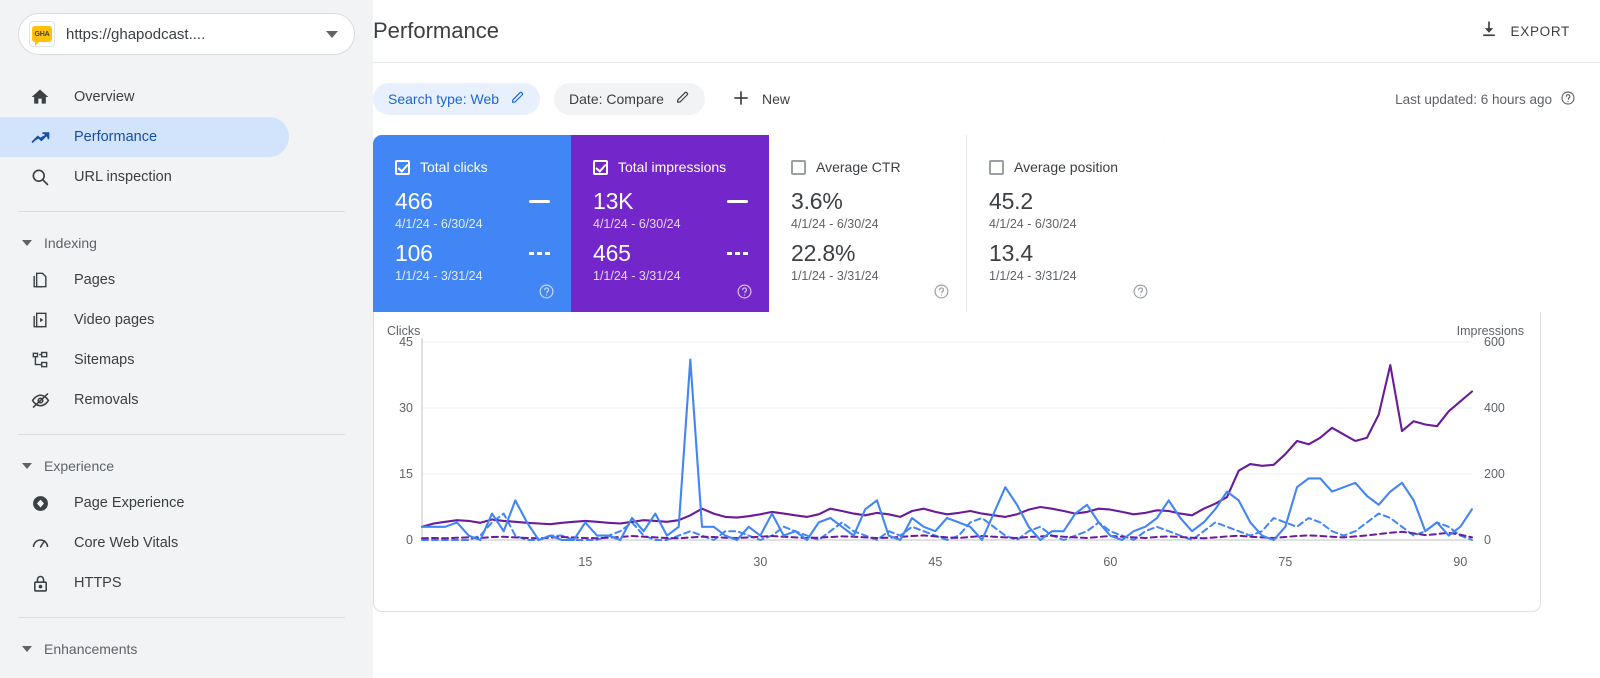  I want to click on search-icon, so click(40, 177).